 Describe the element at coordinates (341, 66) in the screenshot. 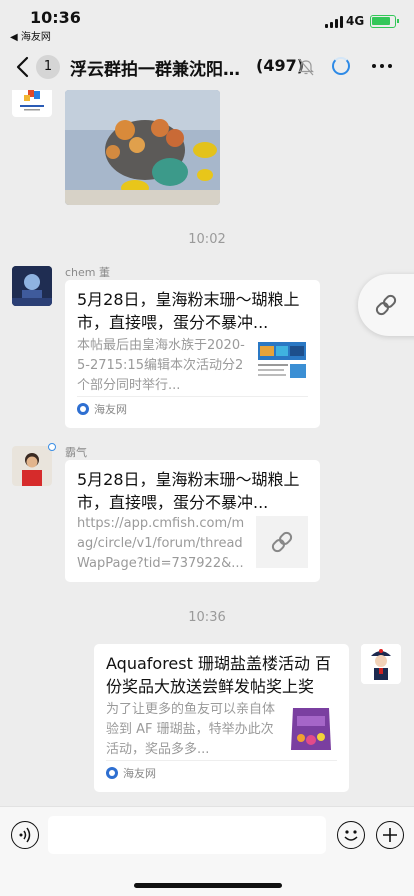

I see `loading-spinner-icon` at that location.